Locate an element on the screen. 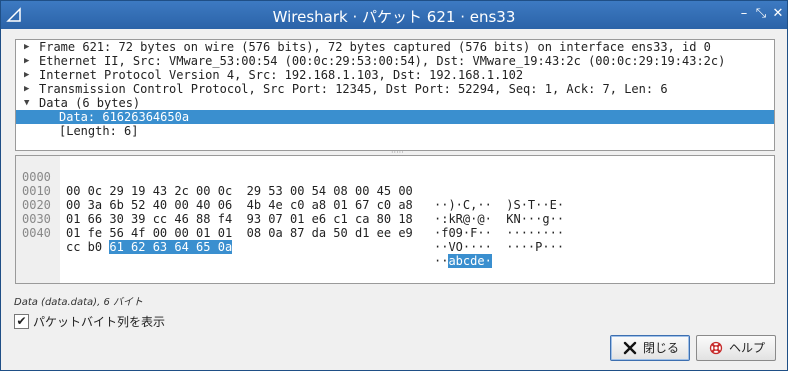  help-button: ヘルプ is located at coordinates (736, 348).